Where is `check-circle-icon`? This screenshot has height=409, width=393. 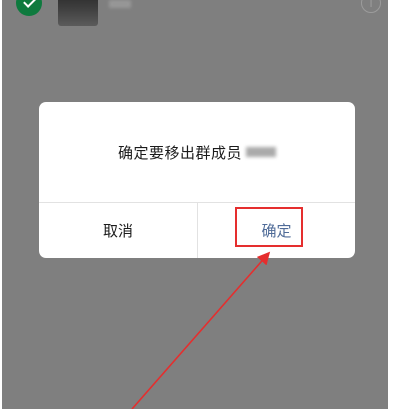
check-circle-icon is located at coordinates (29, 8).